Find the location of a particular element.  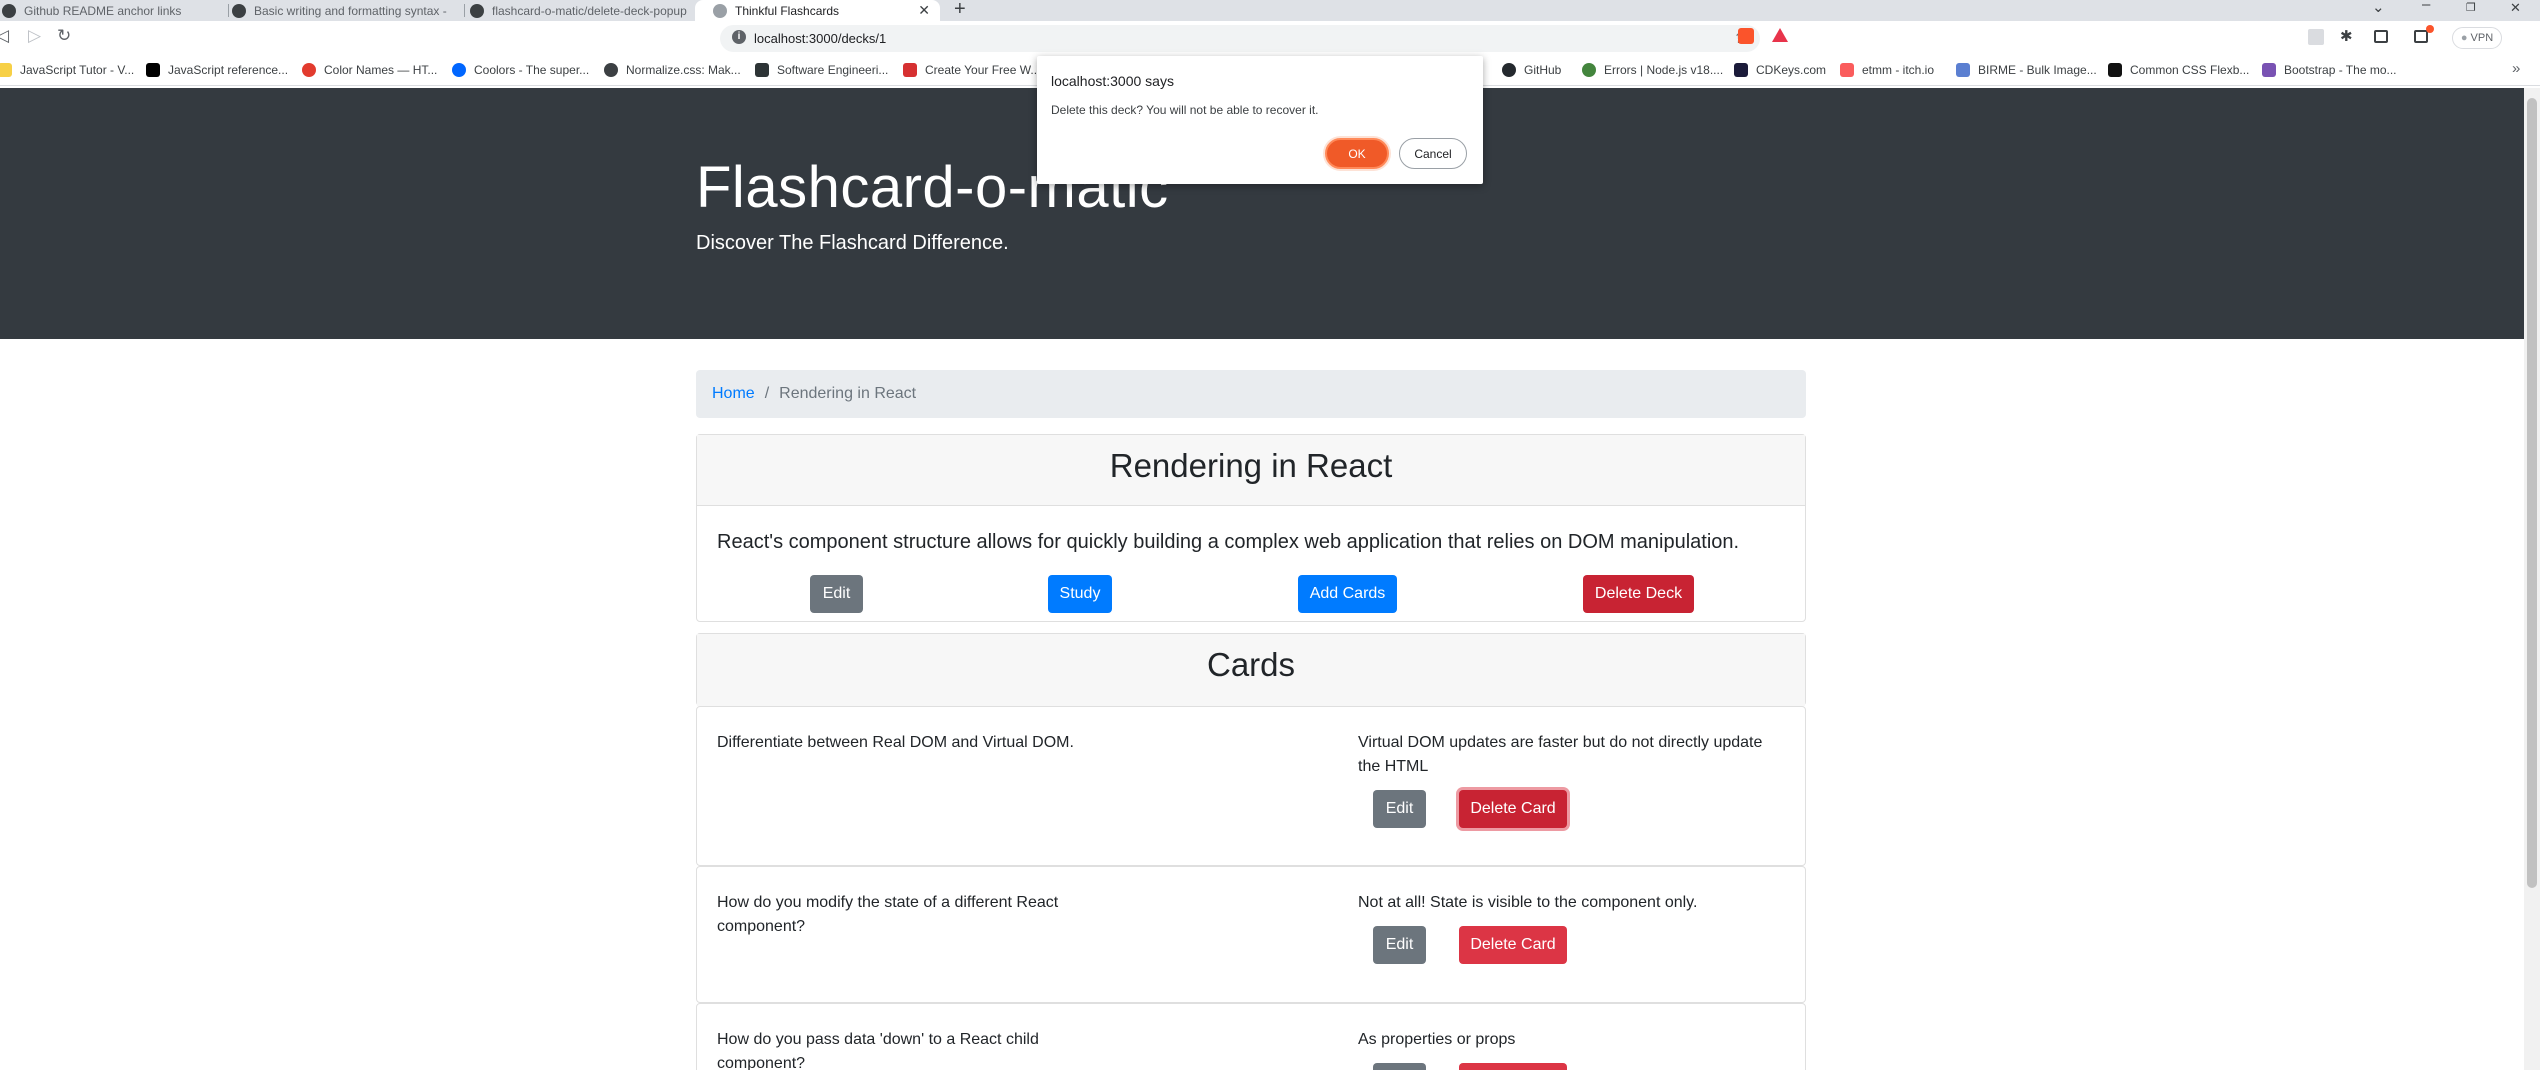

forward-icon: ▷ is located at coordinates (34, 36).